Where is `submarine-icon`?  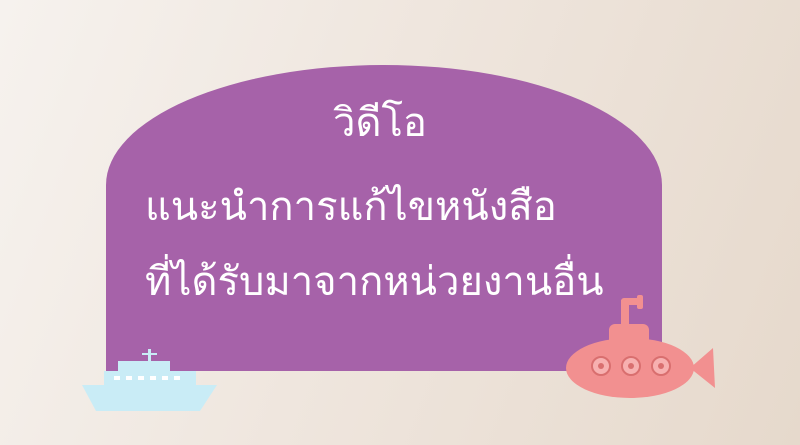 submarine-icon is located at coordinates (640, 346).